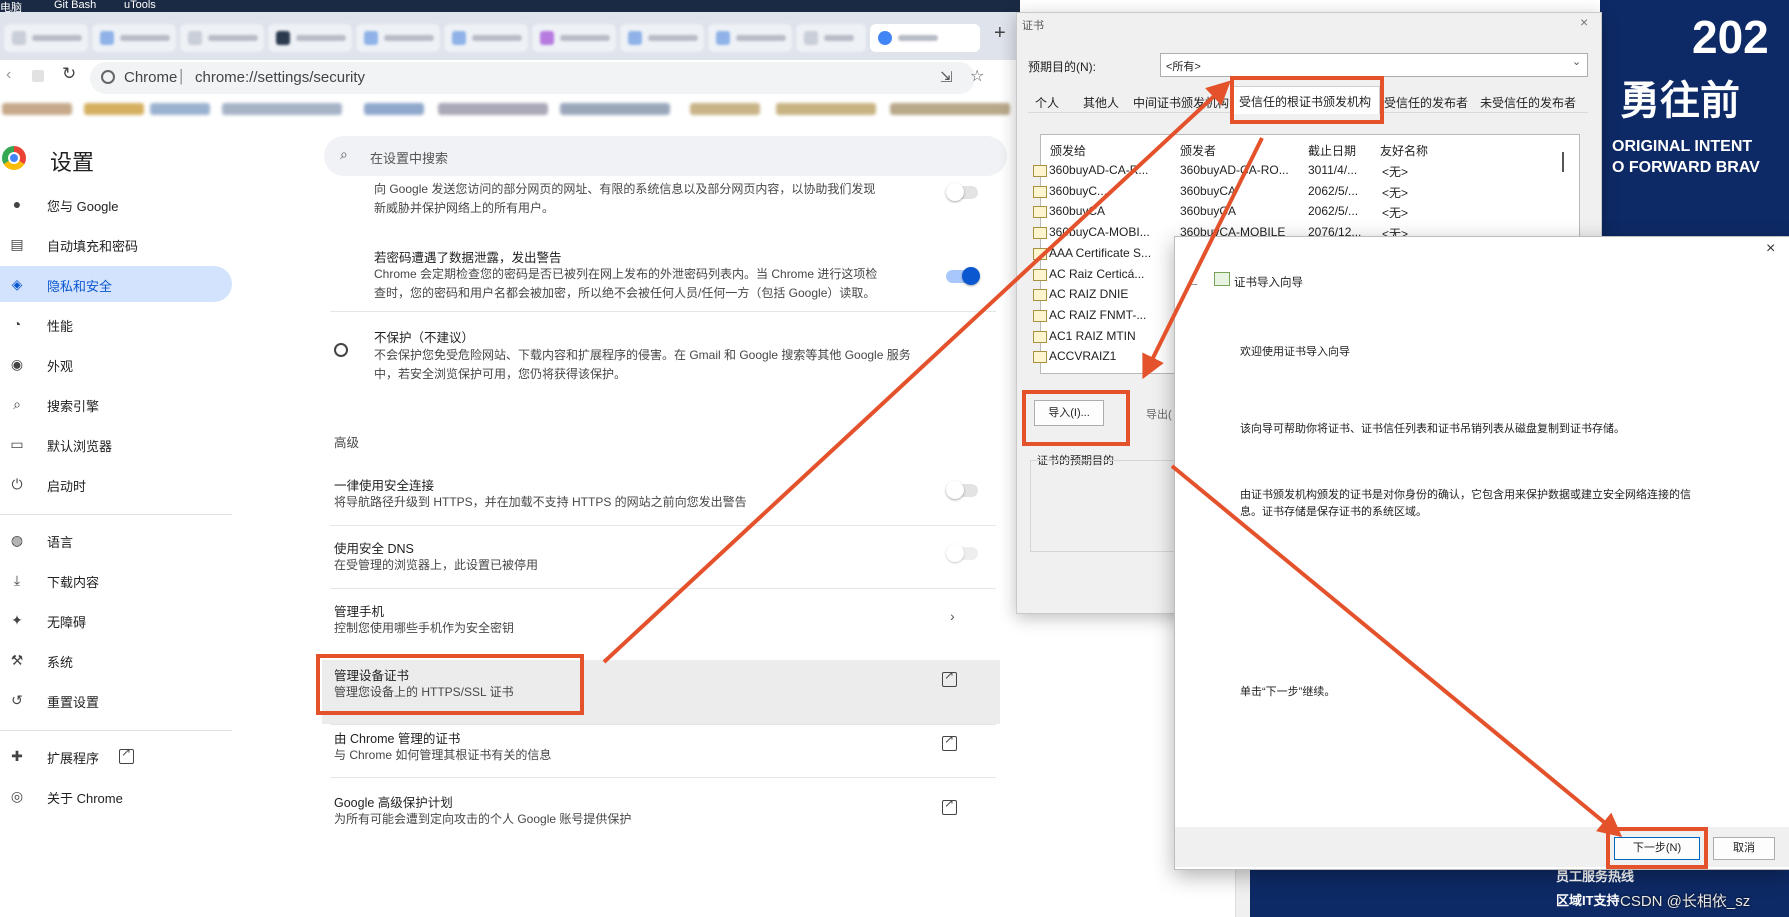 Image resolution: width=1789 pixels, height=917 pixels. What do you see at coordinates (1685, 901) in the screenshot?
I see `csdn-watermark: CSDN @长相依_sz` at bounding box center [1685, 901].